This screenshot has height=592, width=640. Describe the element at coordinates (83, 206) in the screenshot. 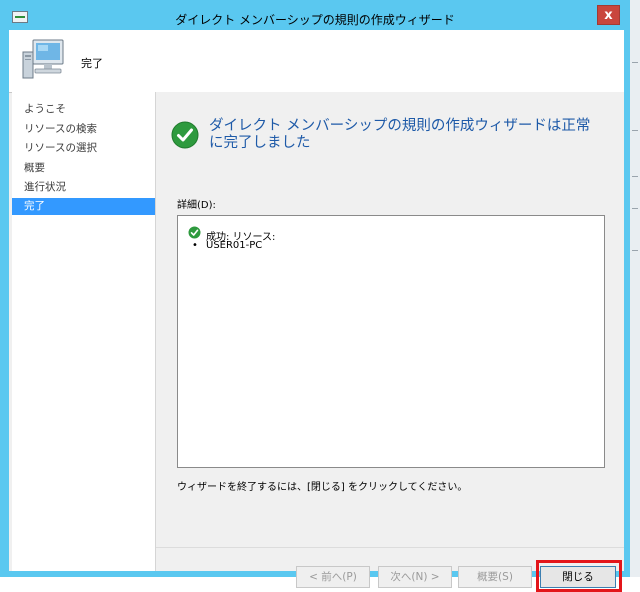

I see `step-completion: 完了` at that location.